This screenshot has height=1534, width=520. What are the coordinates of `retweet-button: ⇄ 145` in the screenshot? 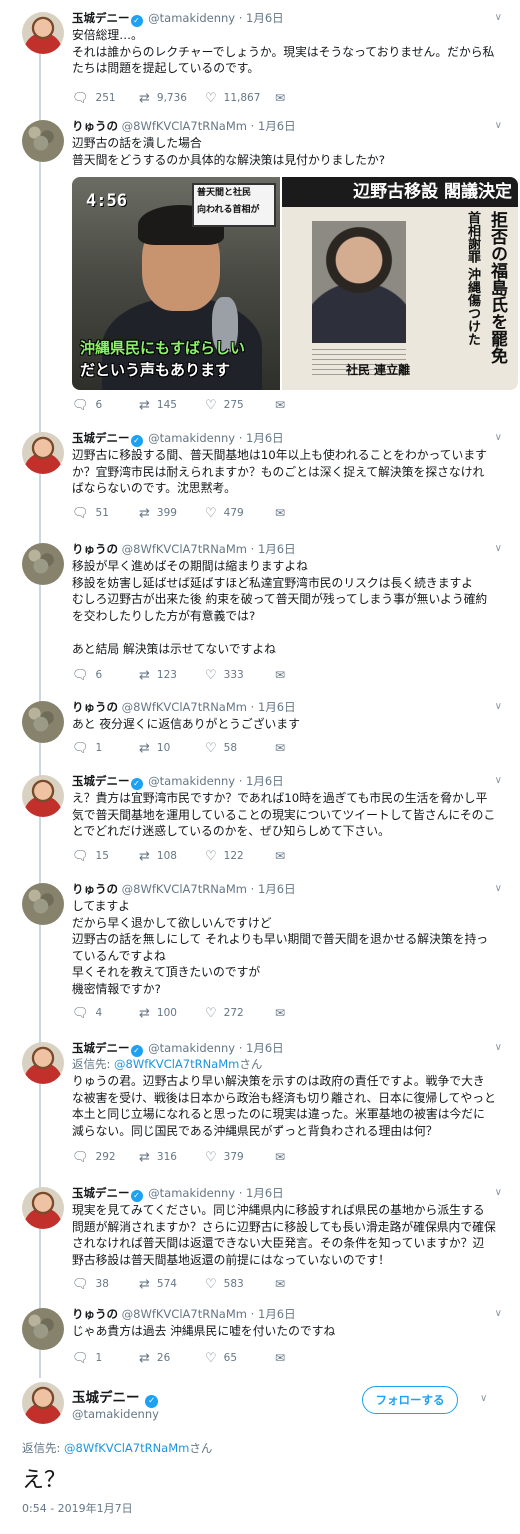 It's located at (172, 405).